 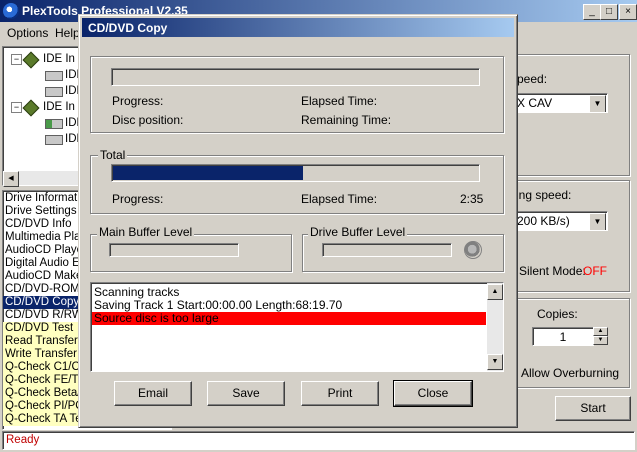 What do you see at coordinates (535, 103) in the screenshot?
I see `read-speed-value: X CAV` at bounding box center [535, 103].